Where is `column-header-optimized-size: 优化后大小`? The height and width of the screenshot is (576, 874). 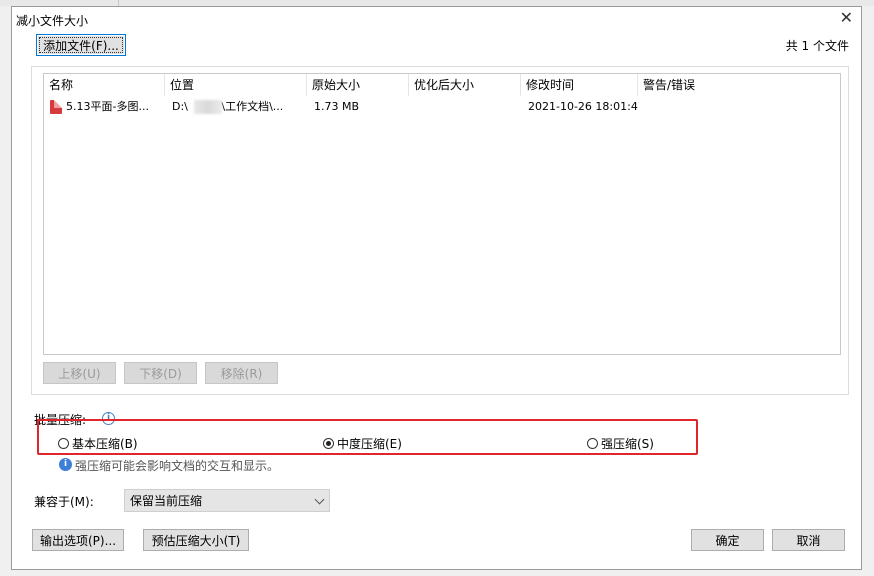
column-header-optimized-size: 优化后大小 is located at coordinates (465, 85).